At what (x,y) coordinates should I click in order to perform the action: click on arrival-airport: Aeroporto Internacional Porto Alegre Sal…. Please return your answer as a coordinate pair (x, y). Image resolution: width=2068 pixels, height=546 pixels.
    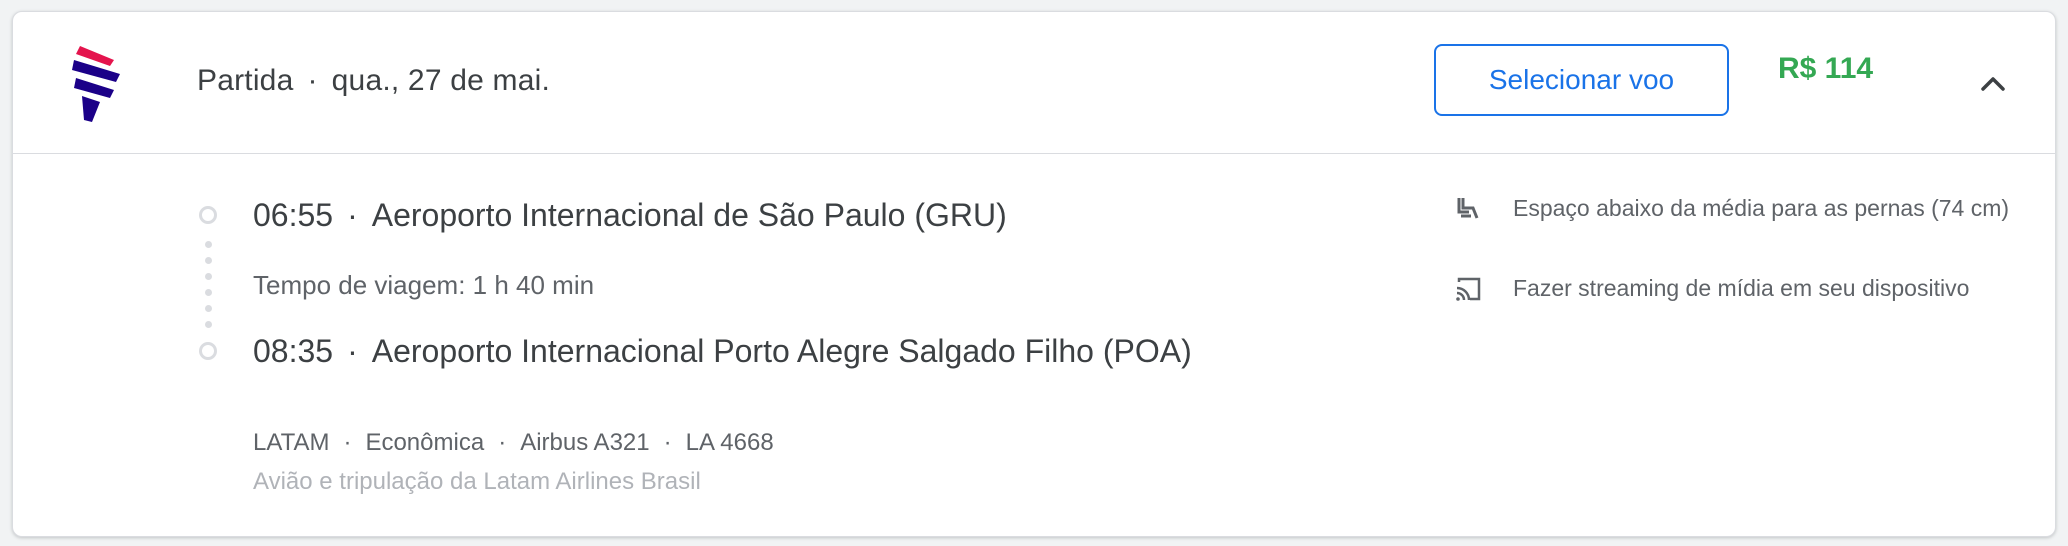
    Looking at the image, I should click on (781, 351).